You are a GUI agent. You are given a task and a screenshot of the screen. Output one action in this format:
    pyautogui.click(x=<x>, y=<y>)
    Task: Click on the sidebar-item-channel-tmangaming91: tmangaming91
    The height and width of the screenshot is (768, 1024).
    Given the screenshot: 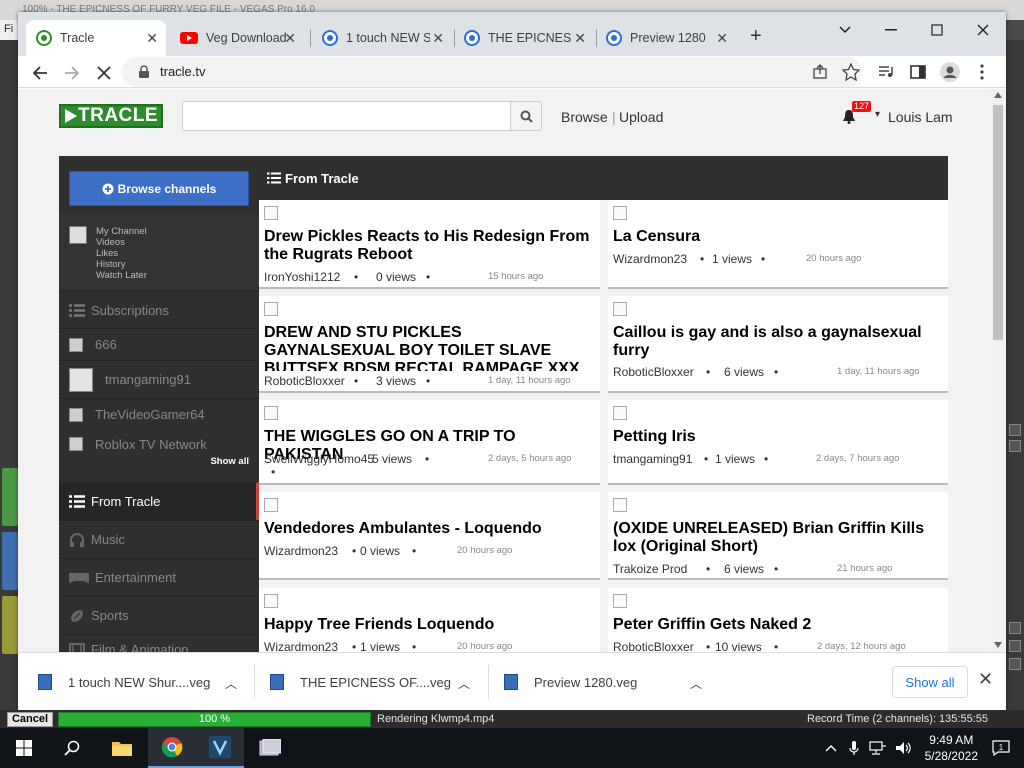 What is the action you would take?
    pyautogui.click(x=159, y=379)
    